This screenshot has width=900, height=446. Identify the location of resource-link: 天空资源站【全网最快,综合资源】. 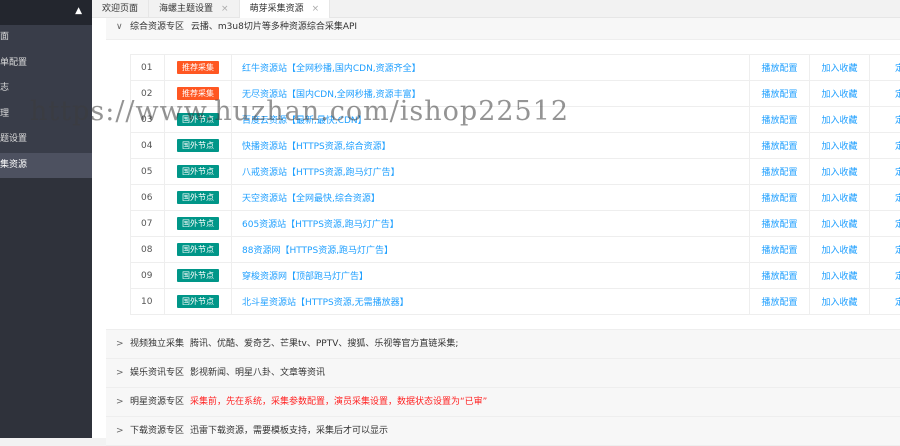
(311, 199).